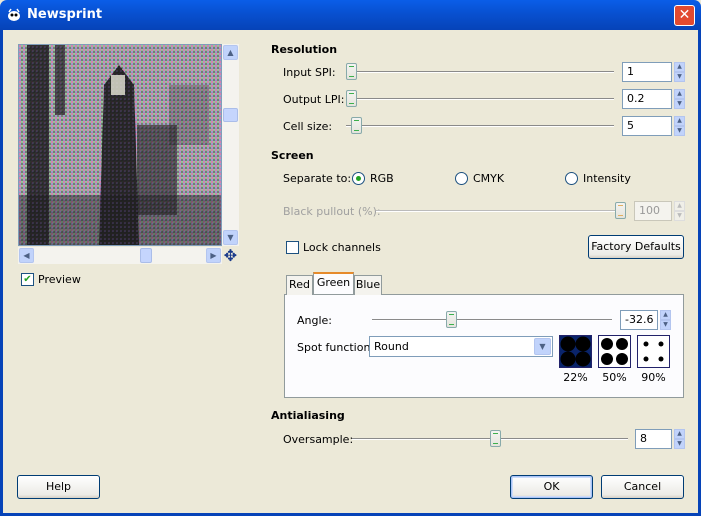 This screenshot has width=701, height=516. I want to click on spot-function-value: Round, so click(391, 346).